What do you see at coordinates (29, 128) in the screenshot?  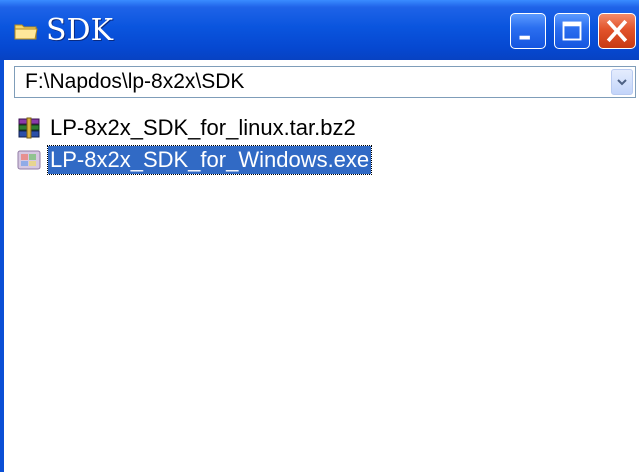 I see `archive-icon` at bounding box center [29, 128].